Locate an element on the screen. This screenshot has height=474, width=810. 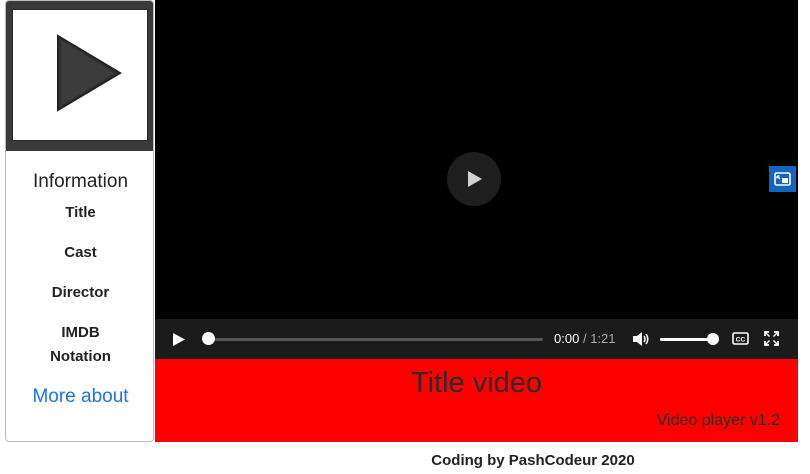
fullscreen-button is located at coordinates (771, 341).